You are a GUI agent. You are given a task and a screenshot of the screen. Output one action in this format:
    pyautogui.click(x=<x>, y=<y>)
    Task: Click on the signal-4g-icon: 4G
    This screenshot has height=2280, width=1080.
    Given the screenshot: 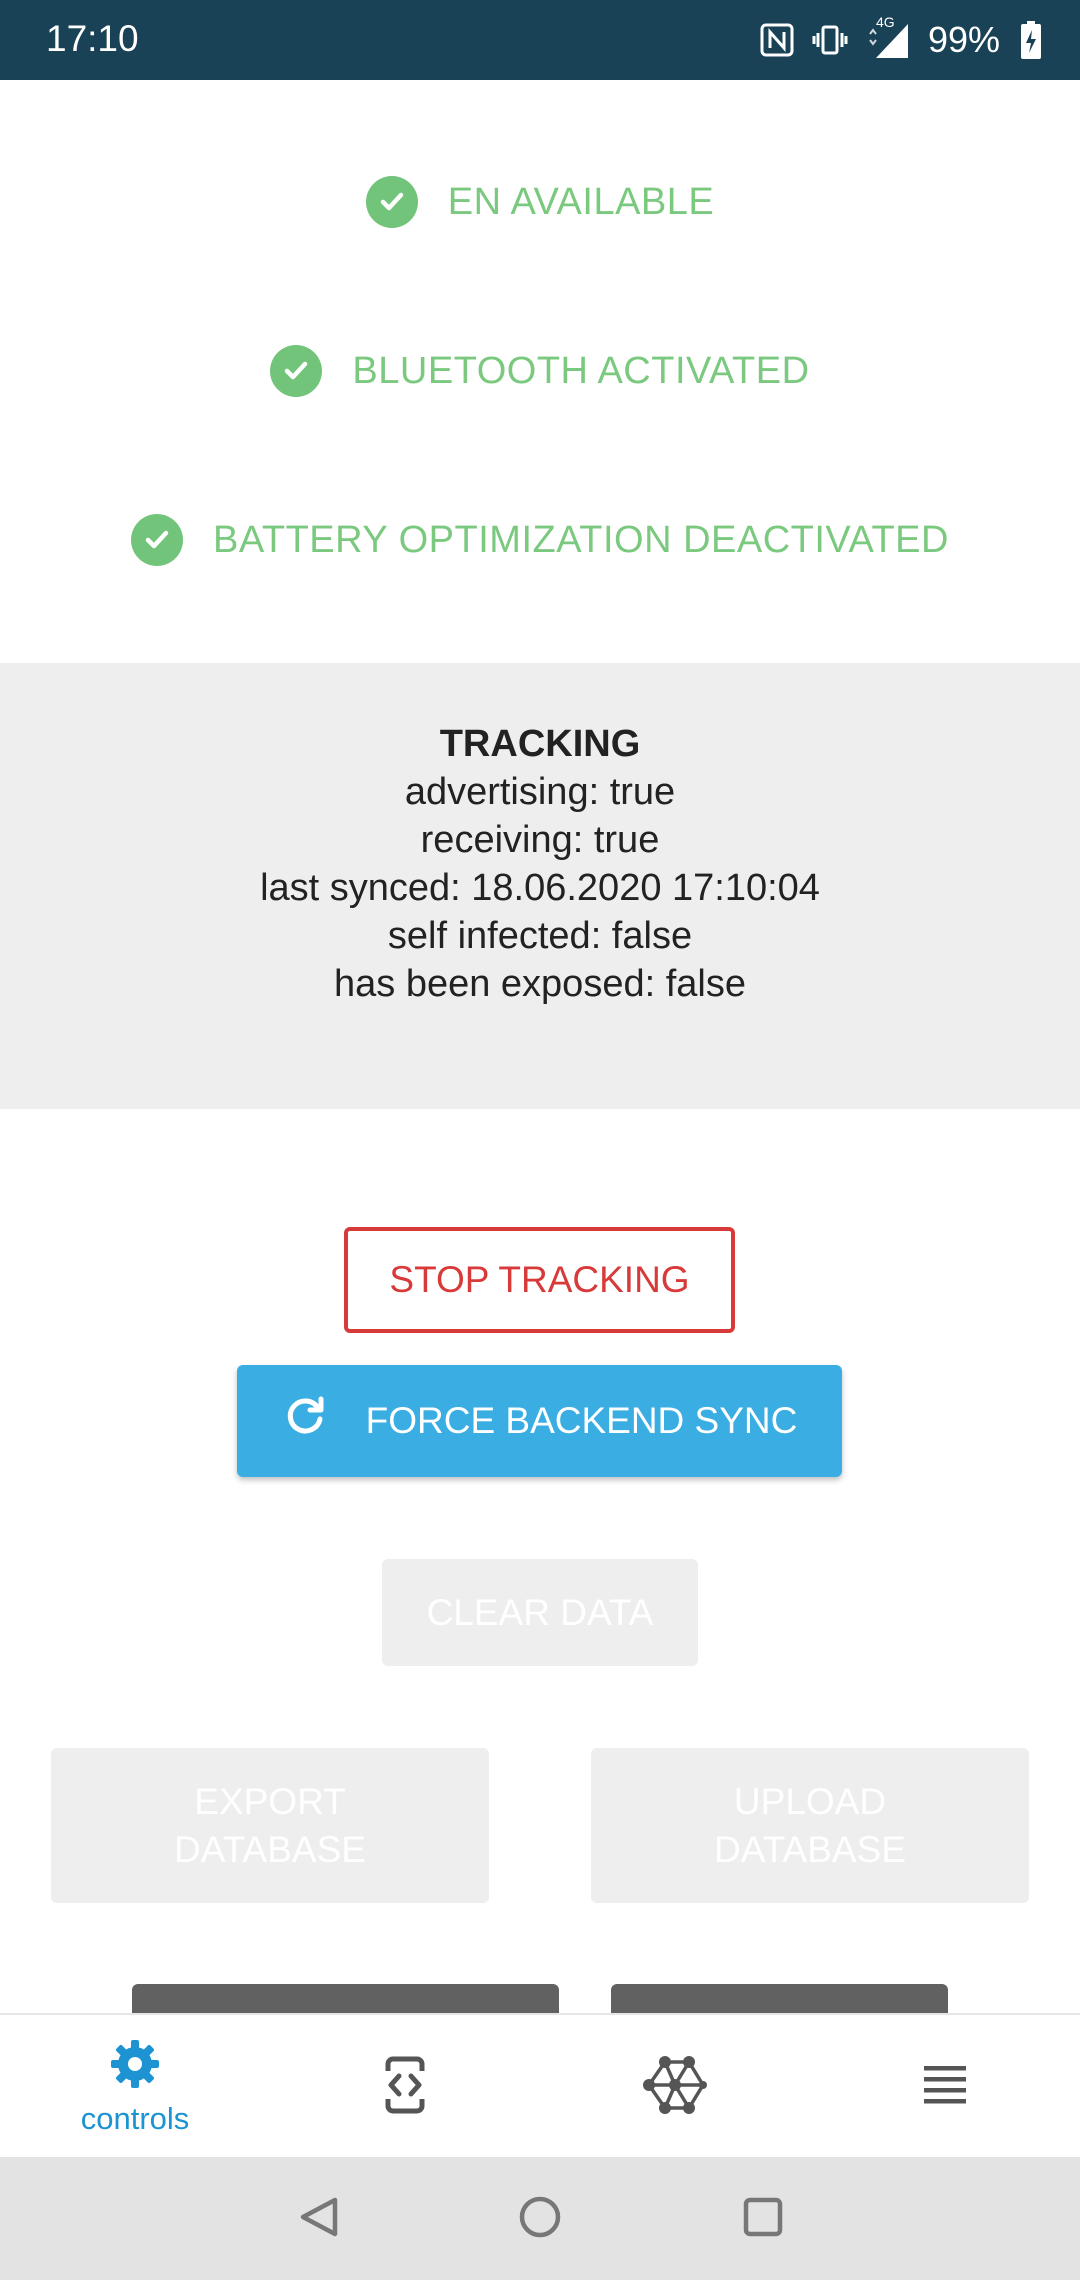 What is the action you would take?
    pyautogui.click(x=888, y=37)
    